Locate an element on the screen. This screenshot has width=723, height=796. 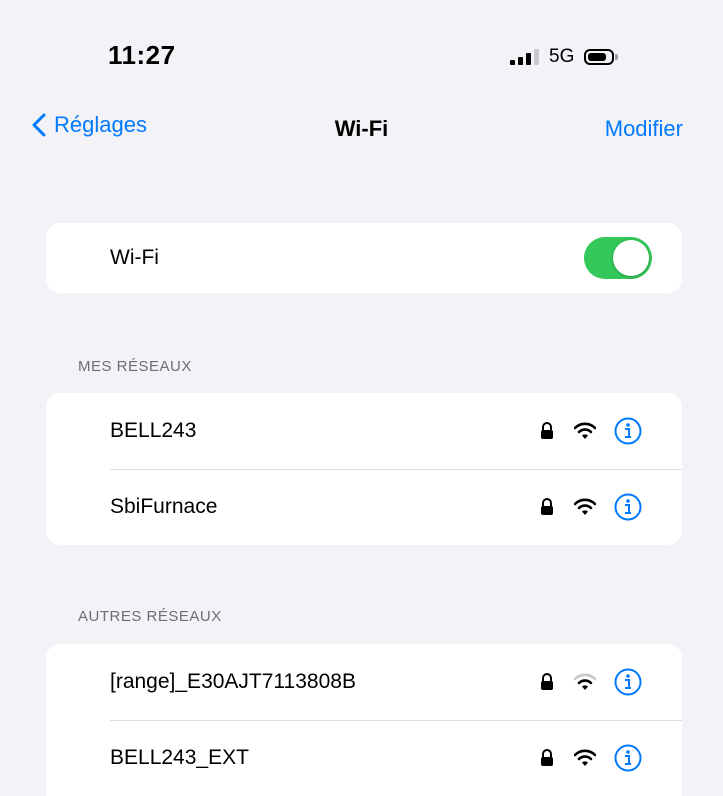
edit-button: Modifier is located at coordinates (644, 129).